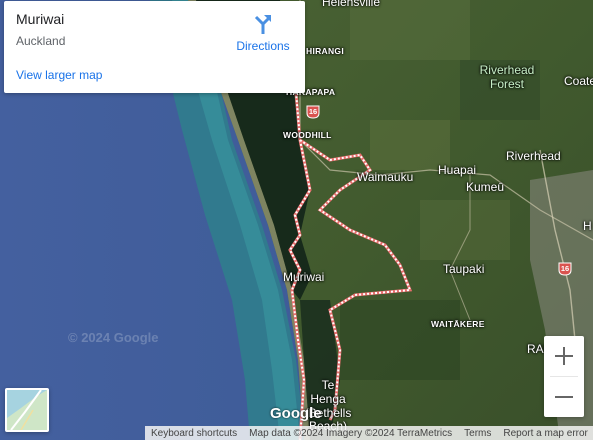  I want to click on place-label-coatesville: Coate, so click(578, 81).